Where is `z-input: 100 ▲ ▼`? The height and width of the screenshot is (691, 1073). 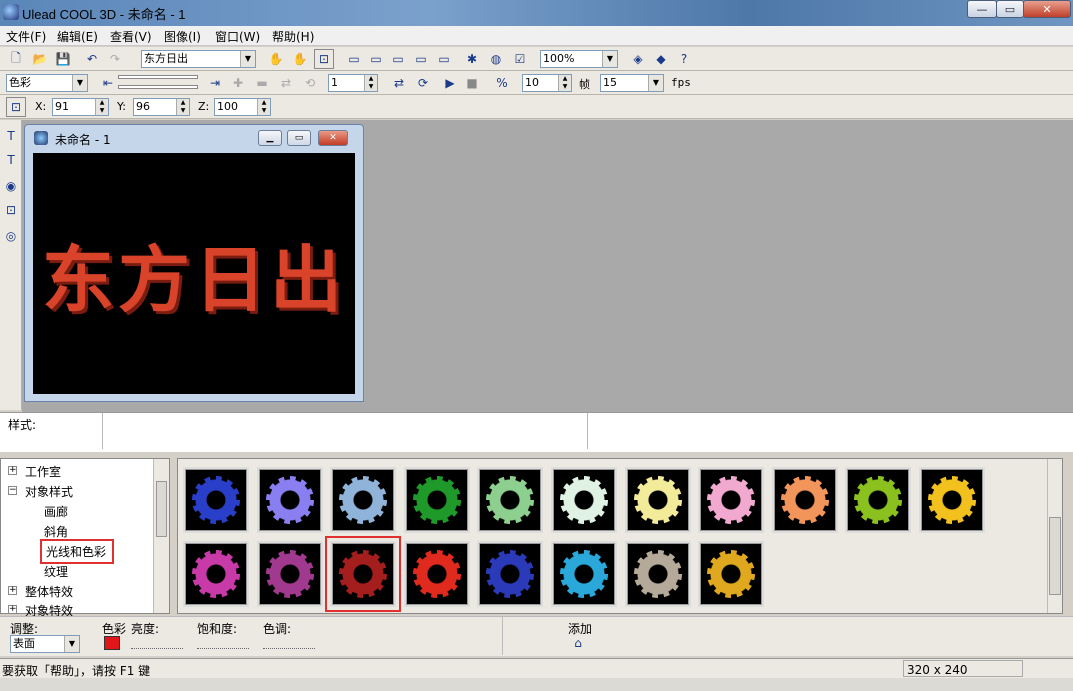
z-input: 100 ▲ ▼ is located at coordinates (242, 107).